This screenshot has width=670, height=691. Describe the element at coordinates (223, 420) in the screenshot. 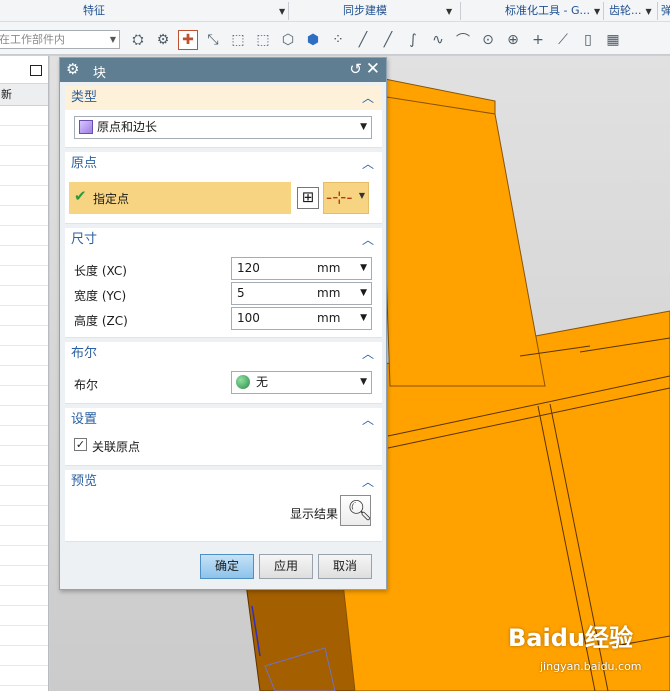

I see `settings-section-header: 设置 ︿` at that location.